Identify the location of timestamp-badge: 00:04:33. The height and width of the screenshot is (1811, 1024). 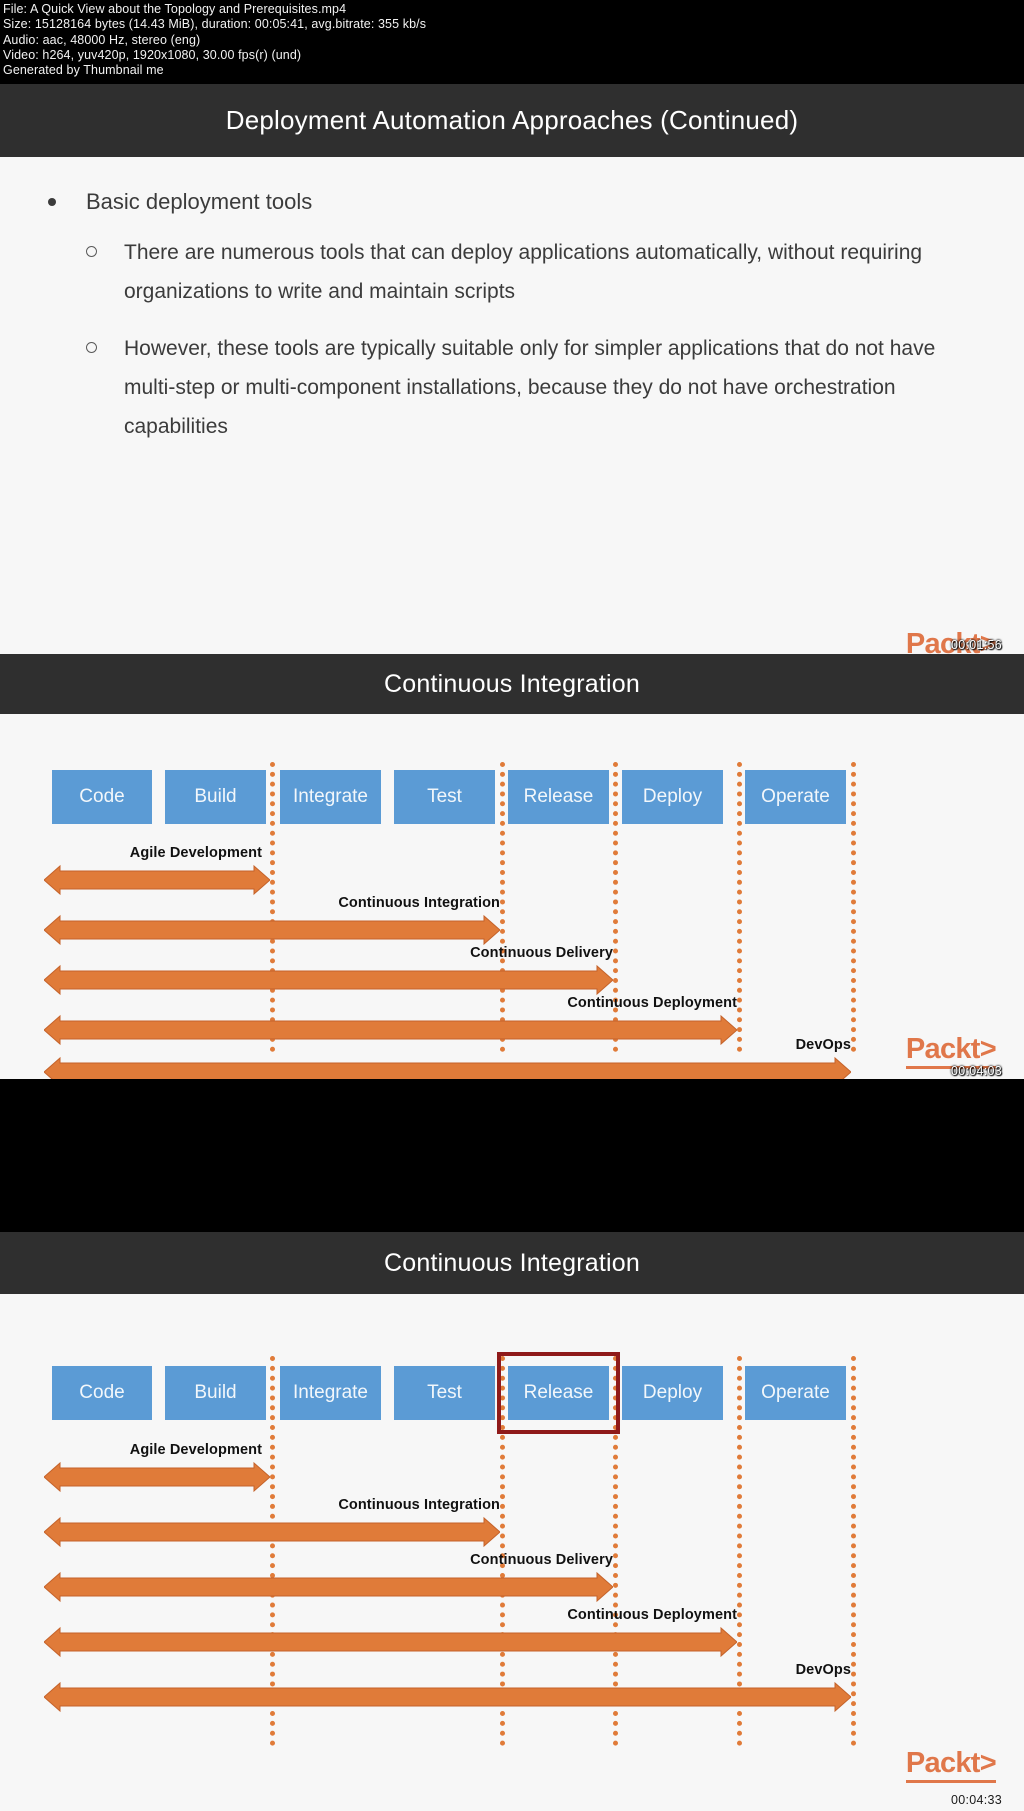
(976, 1800).